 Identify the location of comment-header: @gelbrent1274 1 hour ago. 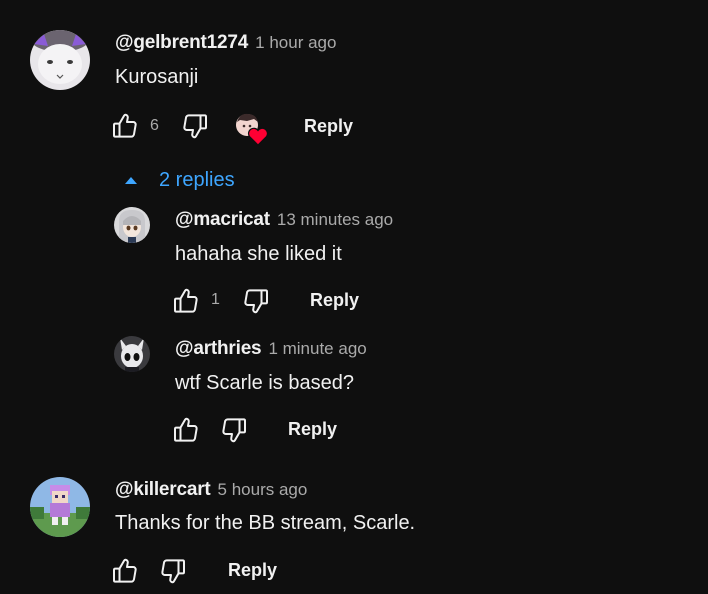
(225, 43).